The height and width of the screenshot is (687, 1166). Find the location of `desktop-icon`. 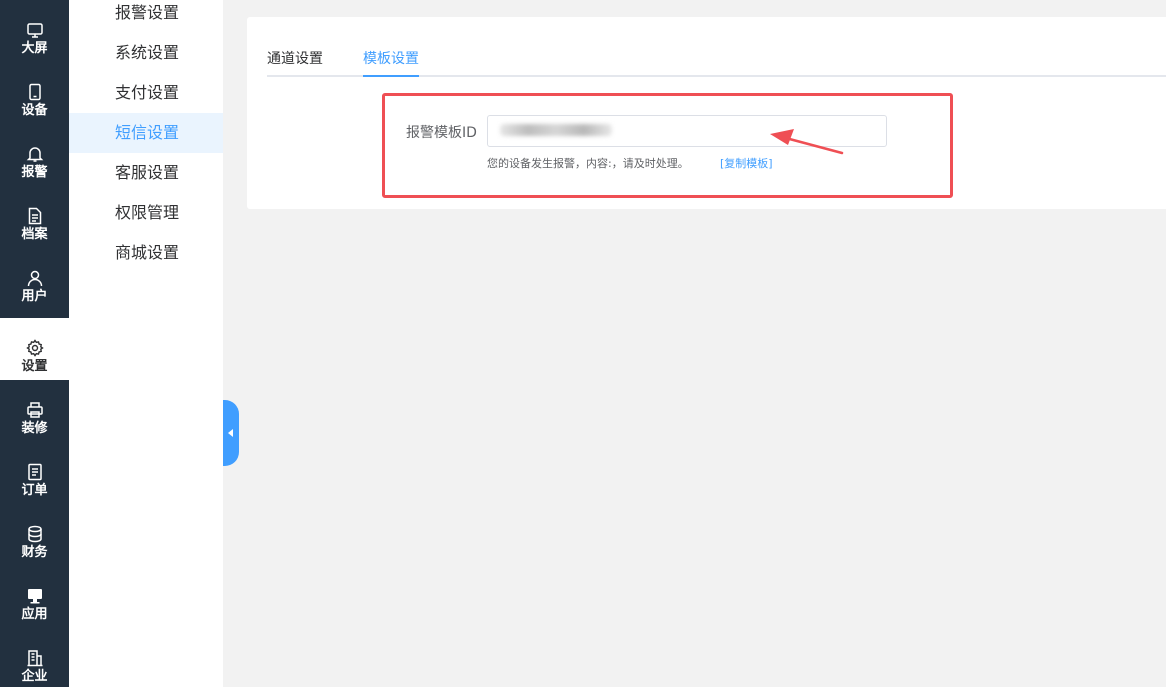

desktop-icon is located at coordinates (34, 596).